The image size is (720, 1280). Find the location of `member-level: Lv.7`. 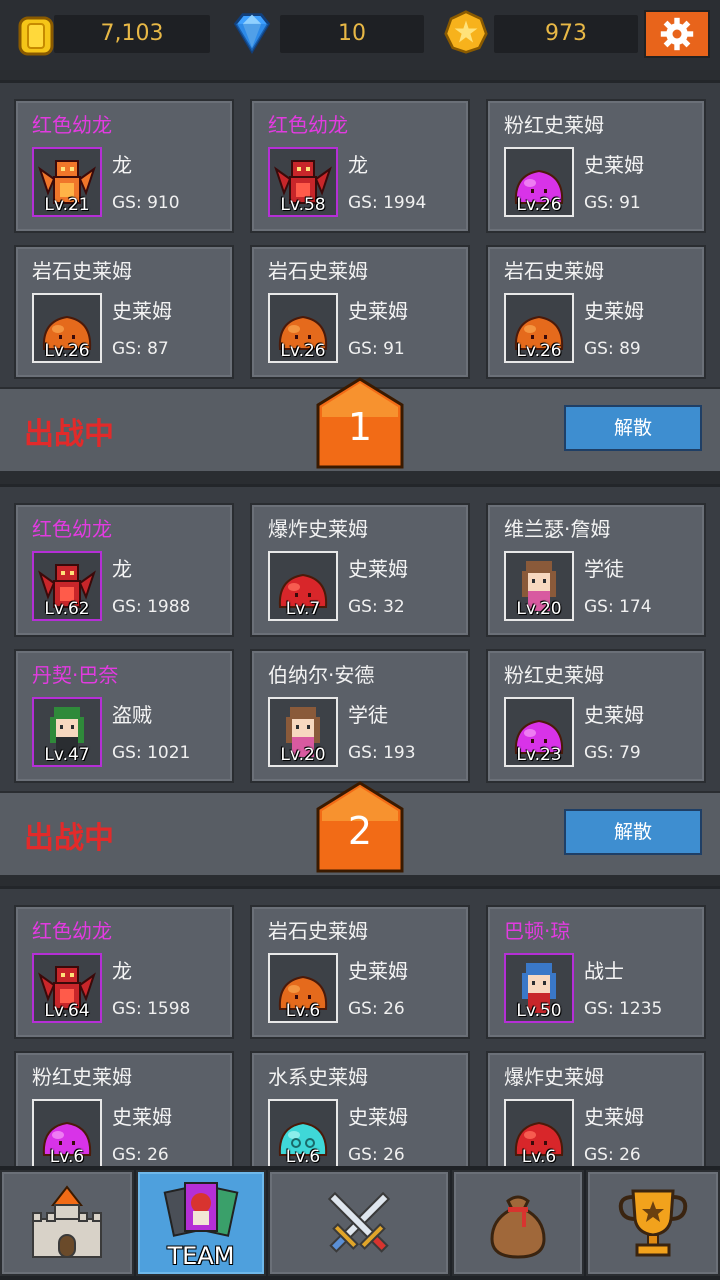

member-level: Lv.7 is located at coordinates (303, 609).